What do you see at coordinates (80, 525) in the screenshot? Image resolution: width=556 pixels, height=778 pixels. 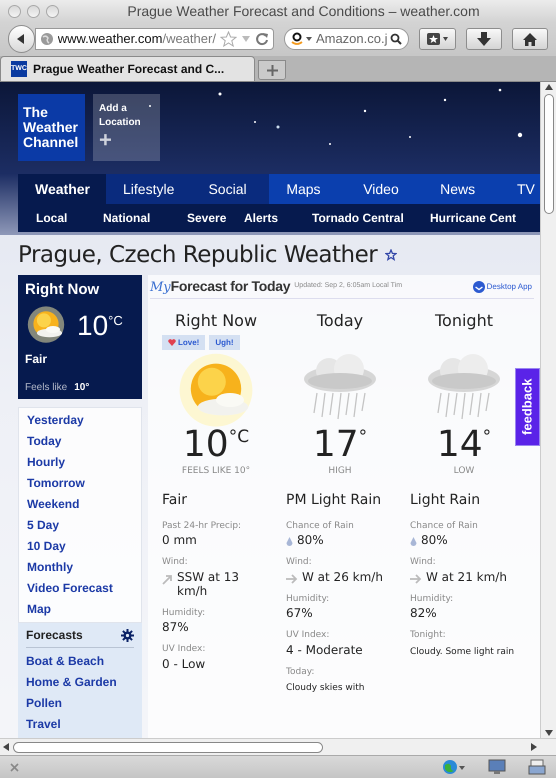 I see `sidebar-link: 5 Day` at bounding box center [80, 525].